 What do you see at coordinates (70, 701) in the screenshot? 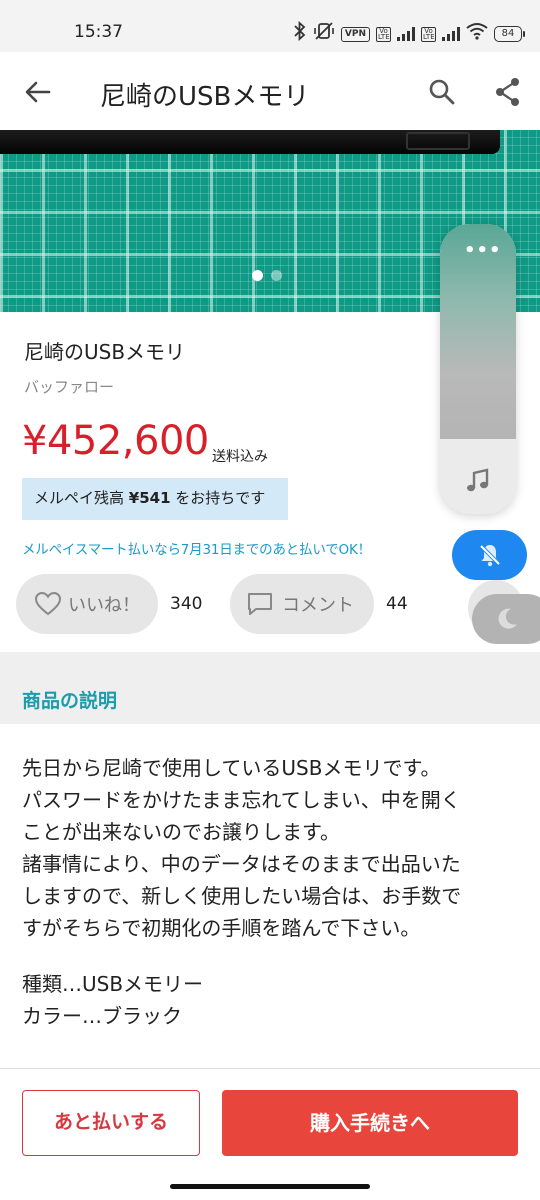
I see `section-title: 商品の説明` at bounding box center [70, 701].